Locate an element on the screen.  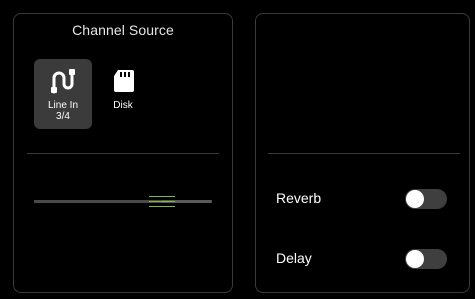
delay-toggle-knob is located at coordinates (415, 259).